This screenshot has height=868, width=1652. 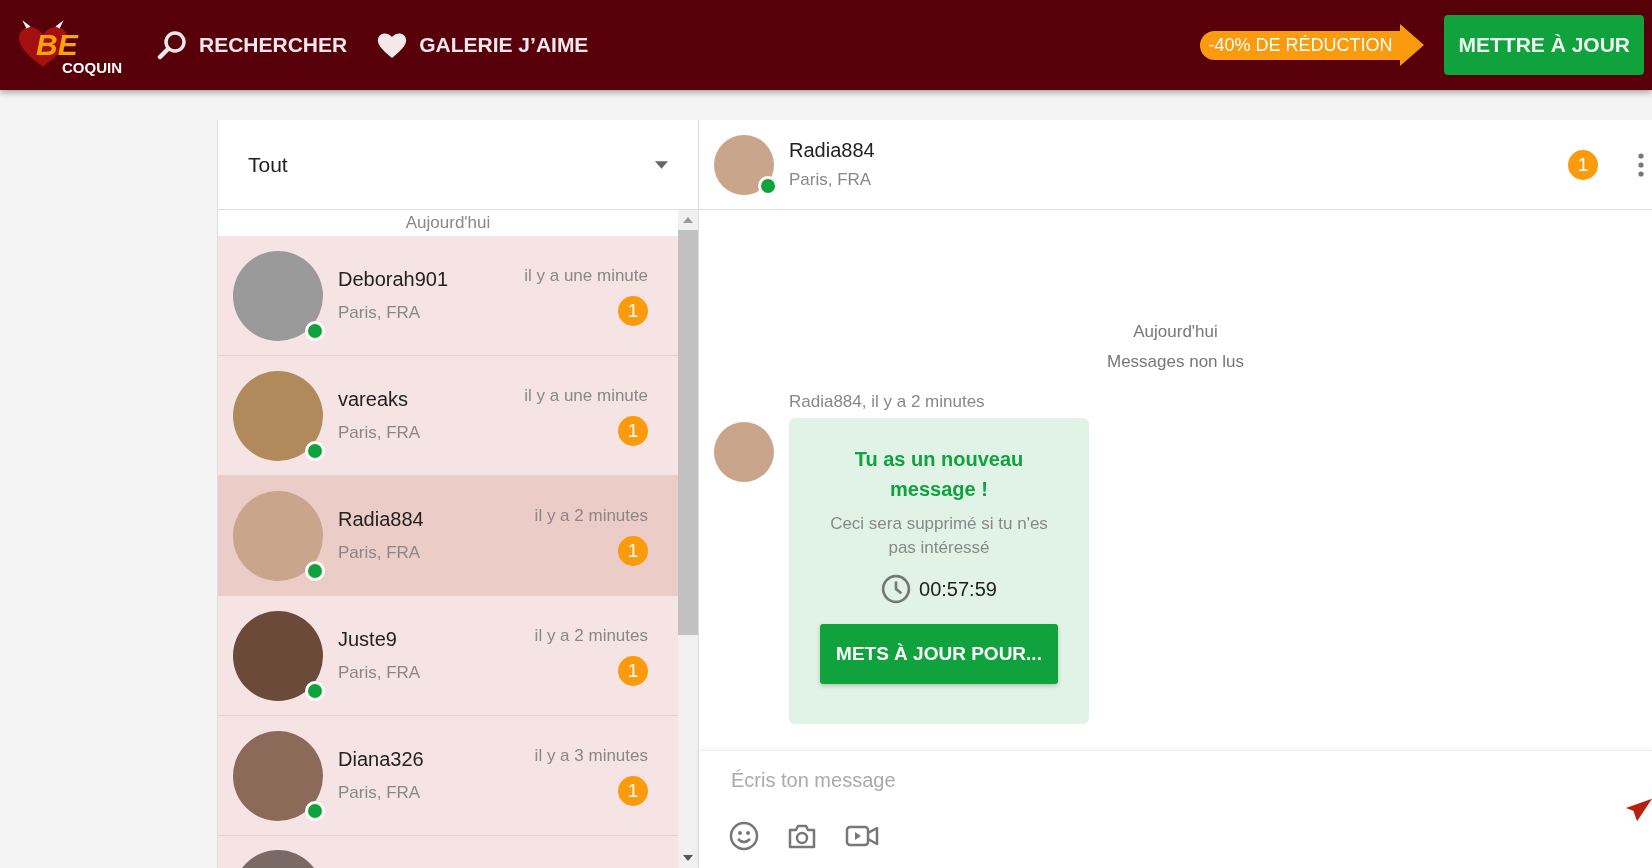 What do you see at coordinates (688, 858) in the screenshot?
I see `scroll-down-icon` at bounding box center [688, 858].